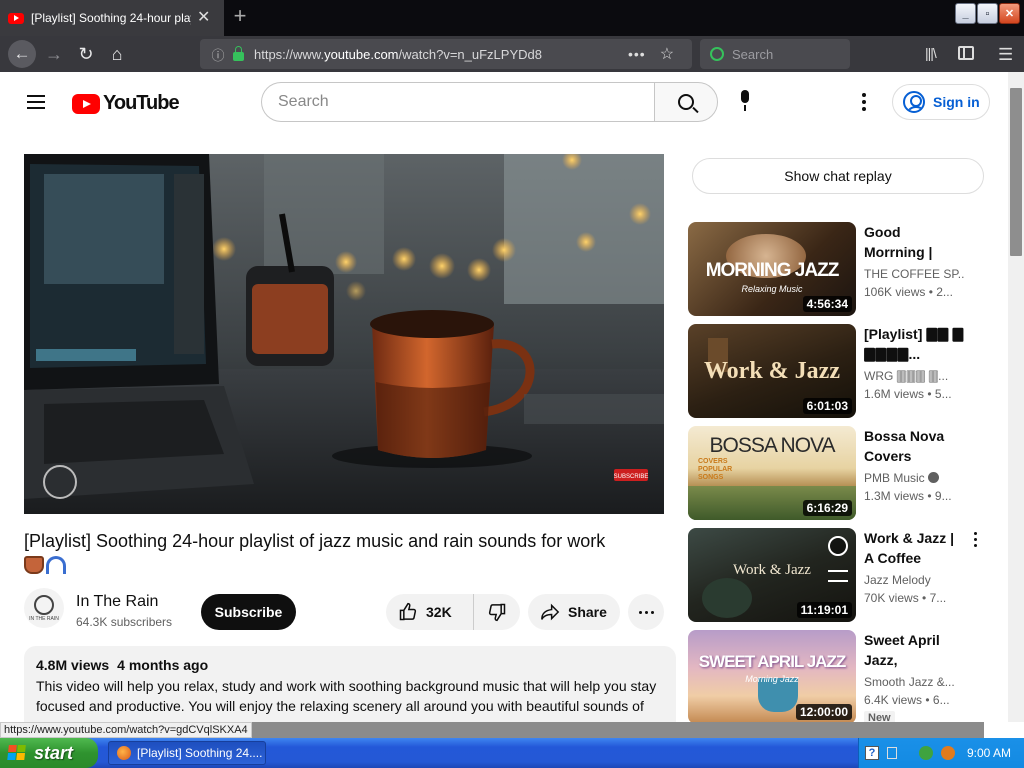  Describe the element at coordinates (117, 602) in the screenshot. I see `channel-name: In The Rain` at that location.